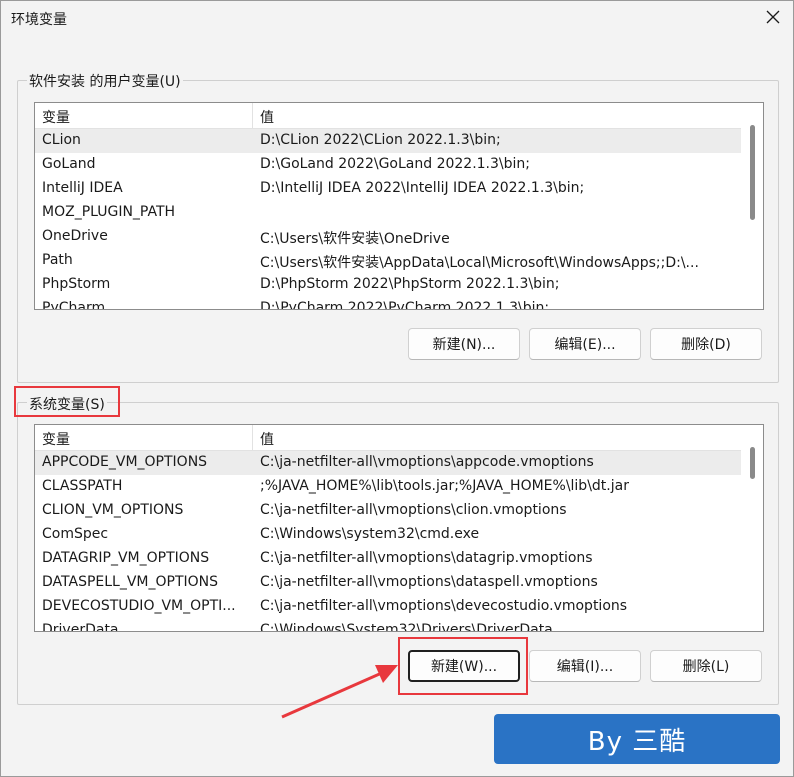  What do you see at coordinates (637, 739) in the screenshot?
I see `watermark-label: By 三酷` at bounding box center [637, 739].